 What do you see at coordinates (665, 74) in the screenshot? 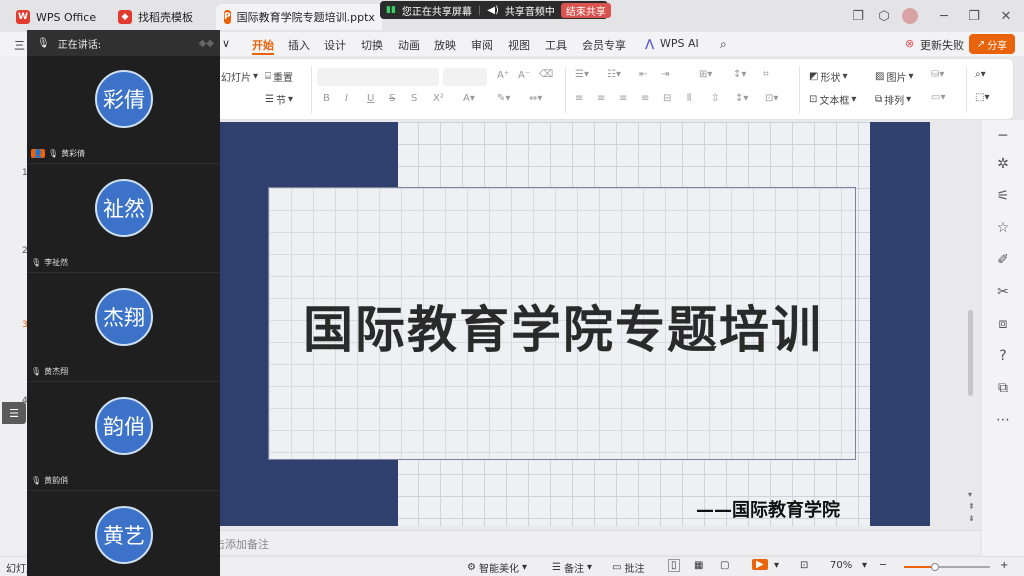
I see `indent-increase-icon: ⇥` at bounding box center [665, 74].